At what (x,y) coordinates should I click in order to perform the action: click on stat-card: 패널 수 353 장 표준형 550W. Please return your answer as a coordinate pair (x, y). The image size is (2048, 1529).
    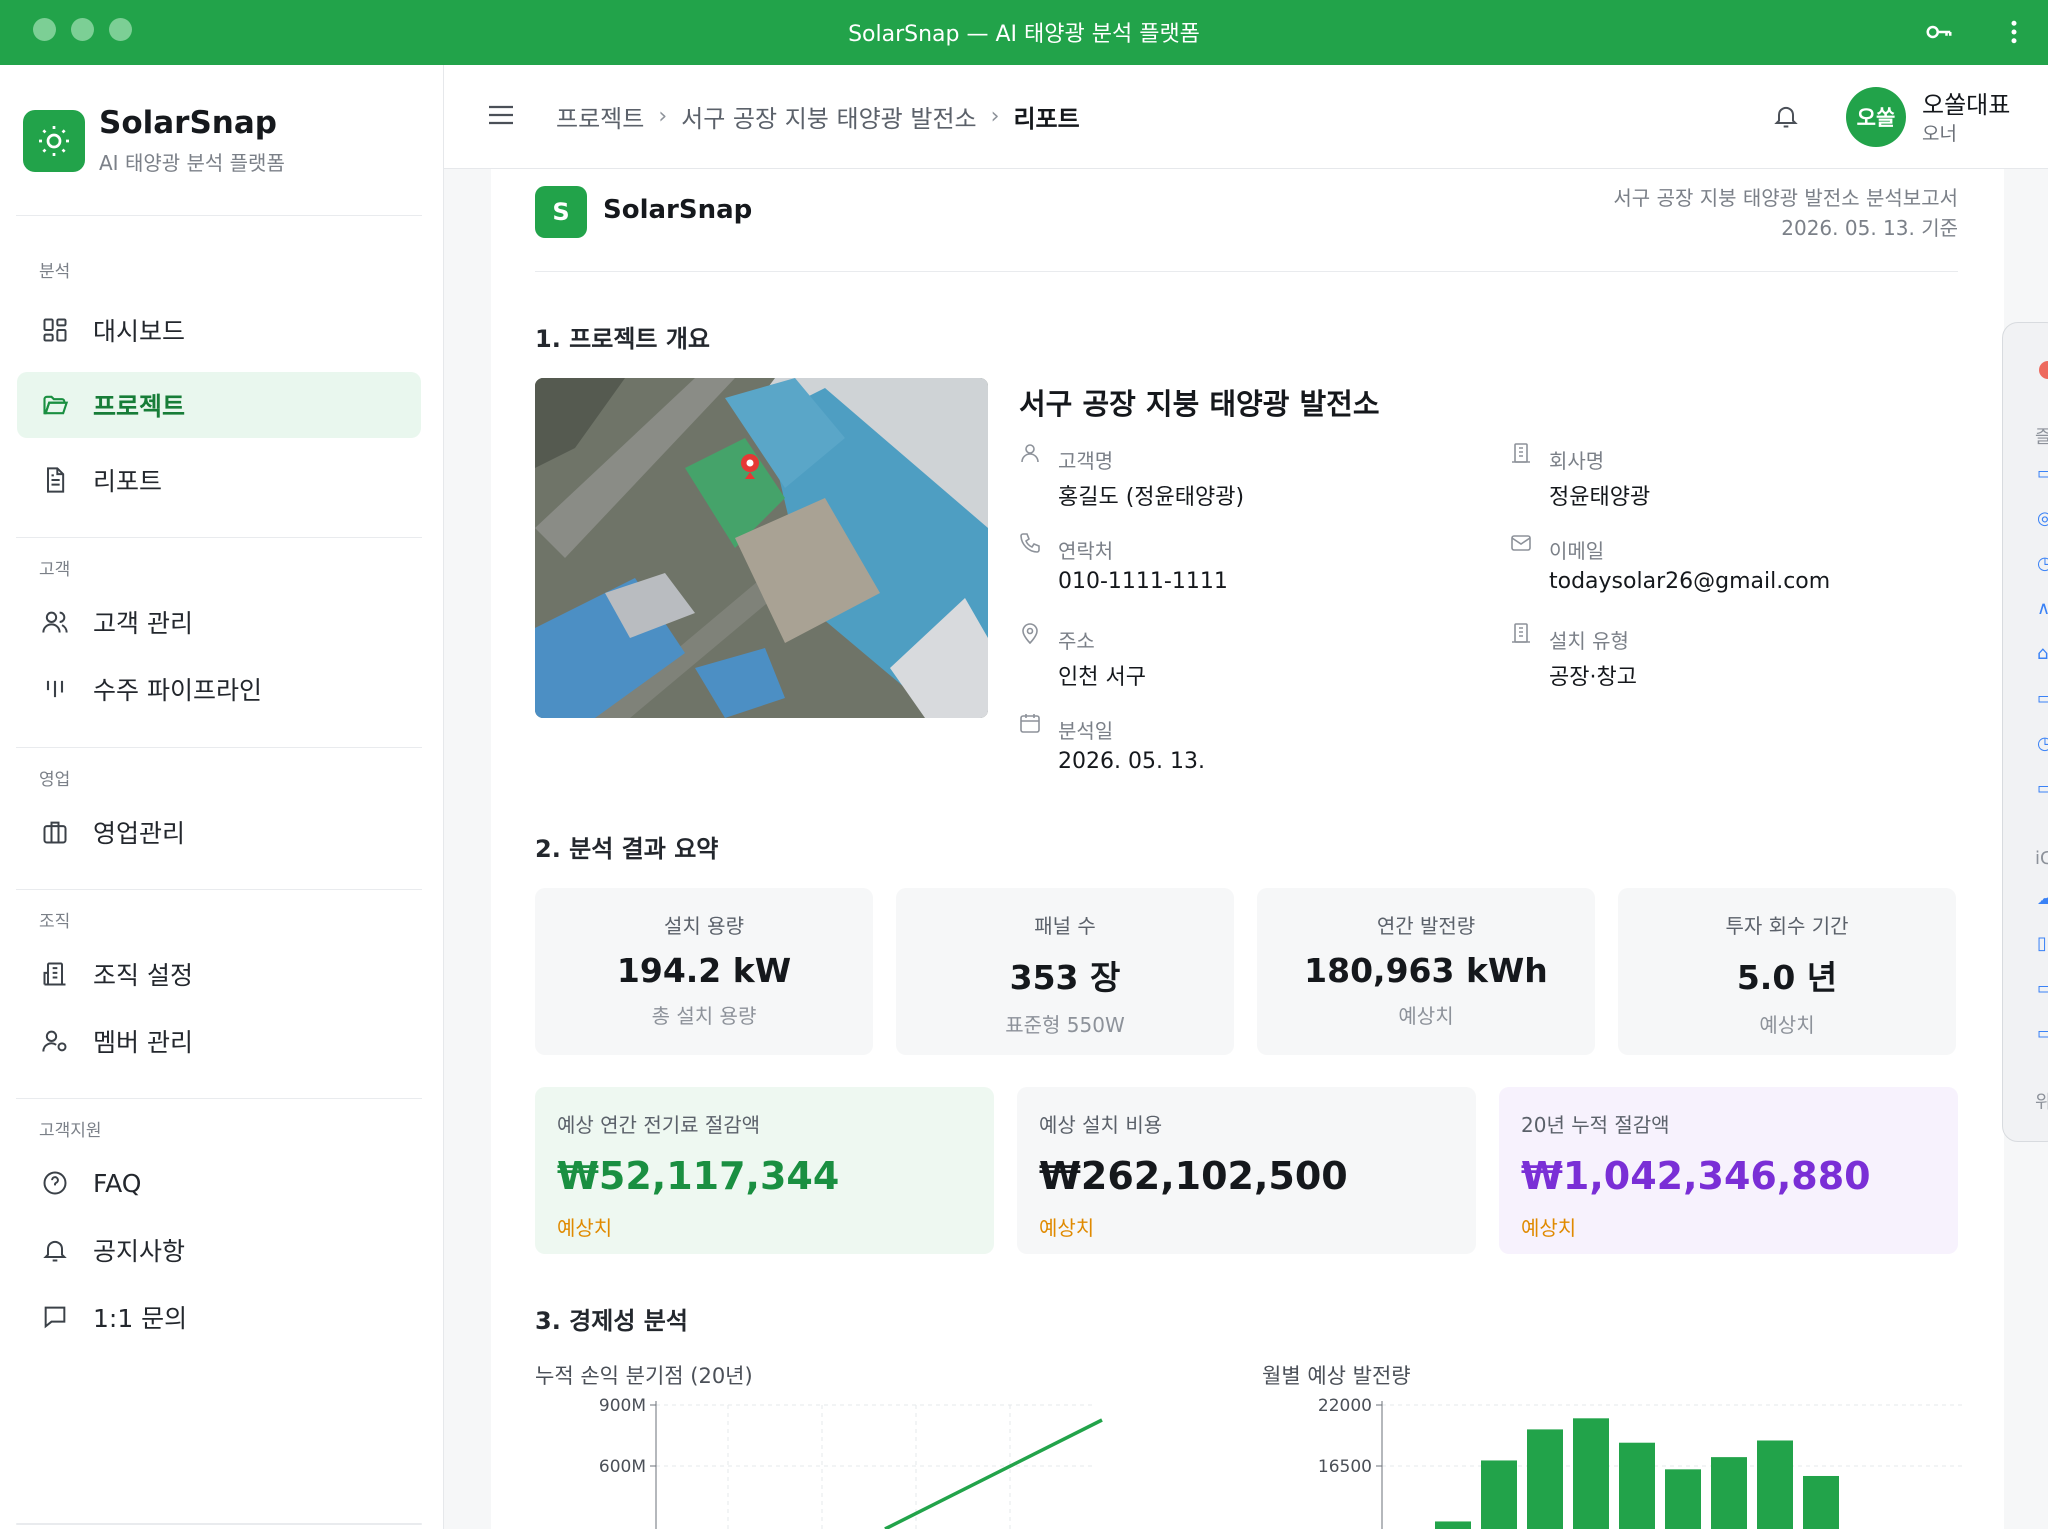
    Looking at the image, I should click on (1065, 971).